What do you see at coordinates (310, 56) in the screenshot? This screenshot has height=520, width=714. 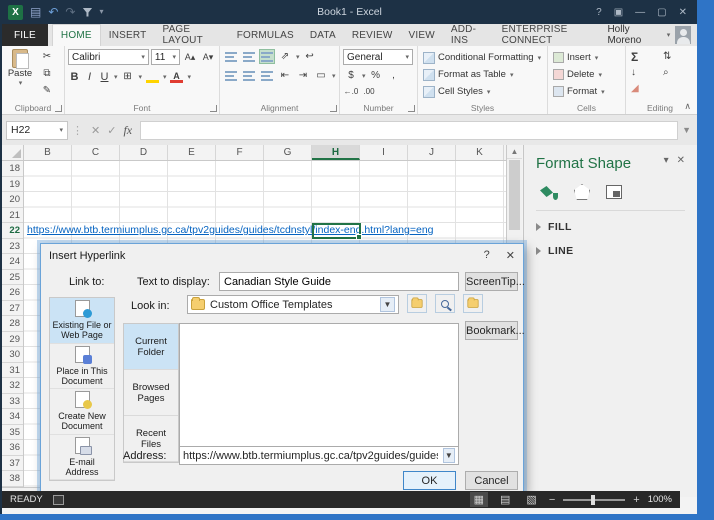 I see `wrap-text-button: ↩` at bounding box center [310, 56].